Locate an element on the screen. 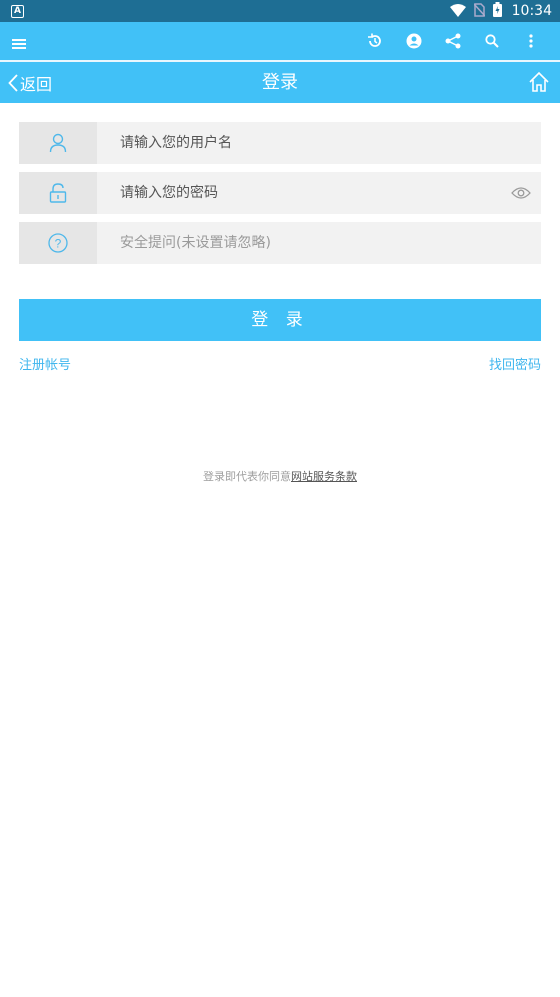  battery-charging-icon is located at coordinates (497, 11).